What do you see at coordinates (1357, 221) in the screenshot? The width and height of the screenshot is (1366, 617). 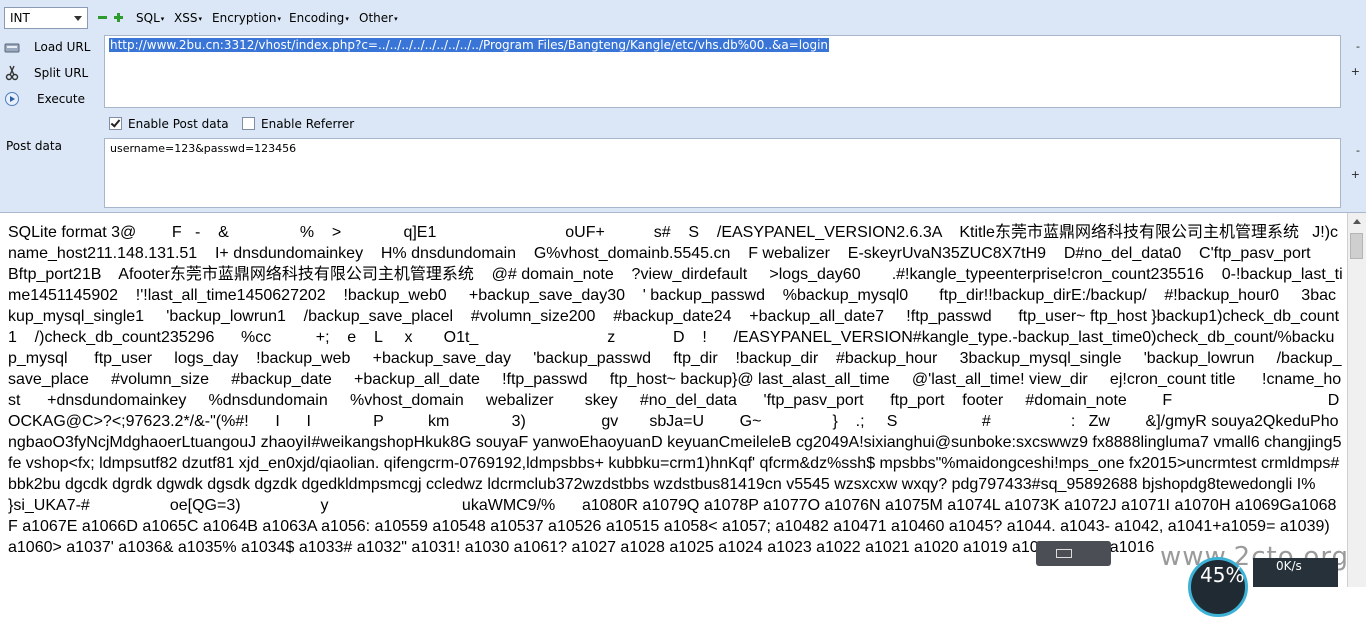 I see `scroll-up-icon` at bounding box center [1357, 221].